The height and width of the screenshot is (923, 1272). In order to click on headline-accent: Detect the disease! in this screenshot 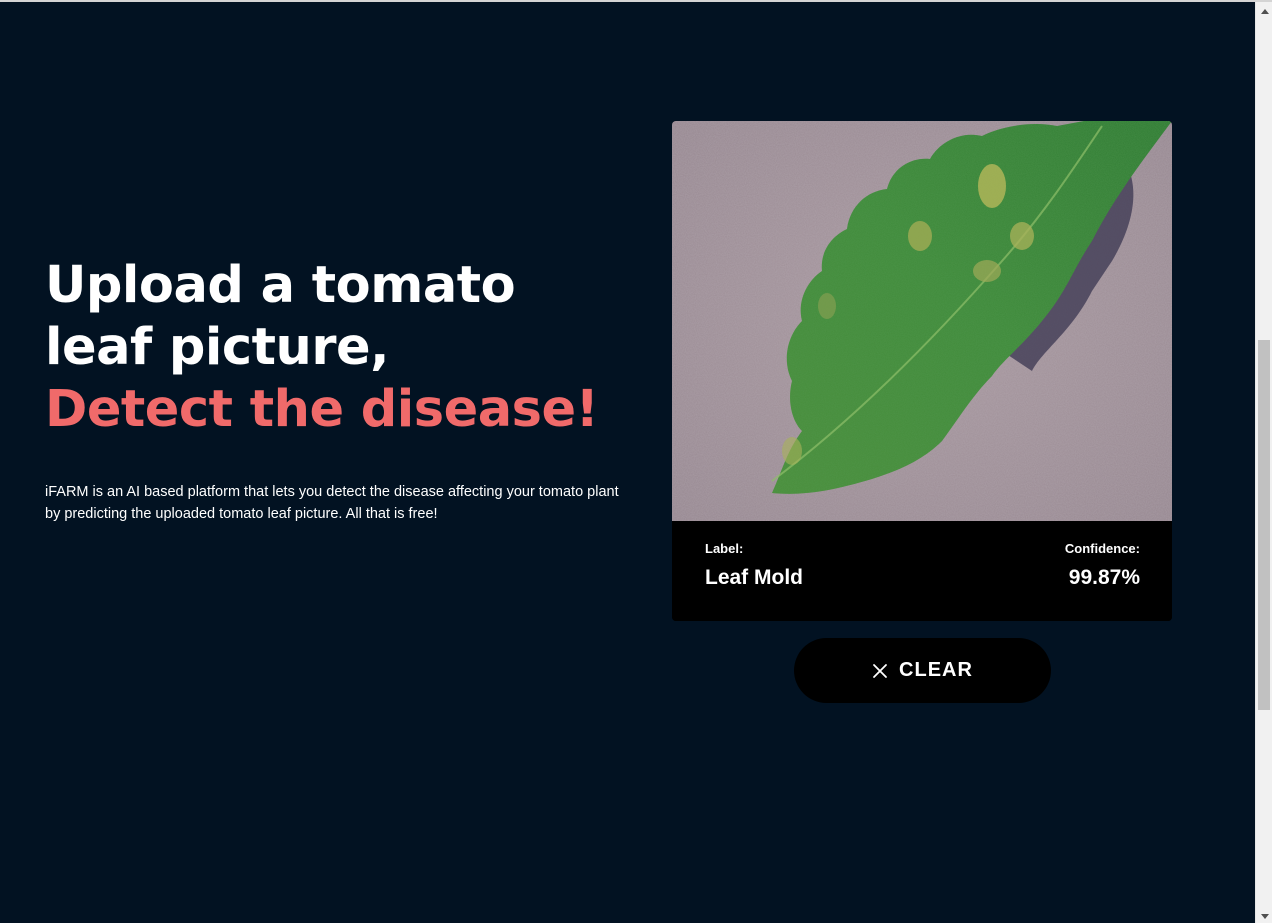, I will do `click(322, 409)`.